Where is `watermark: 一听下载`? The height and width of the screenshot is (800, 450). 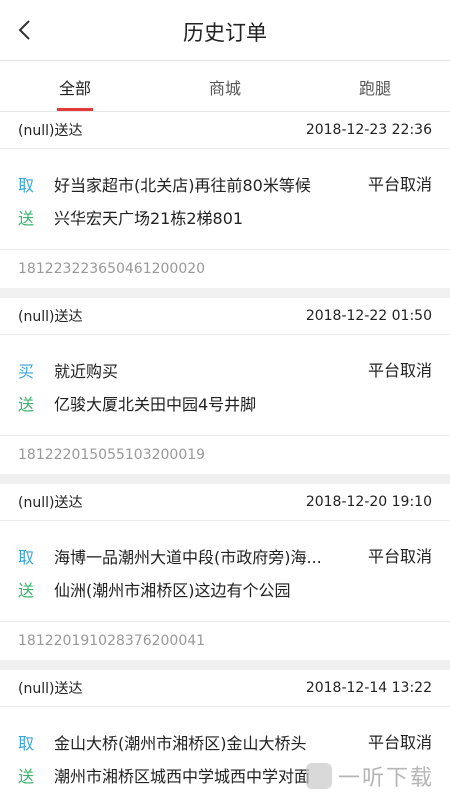
watermark: 一听下载 is located at coordinates (369, 776).